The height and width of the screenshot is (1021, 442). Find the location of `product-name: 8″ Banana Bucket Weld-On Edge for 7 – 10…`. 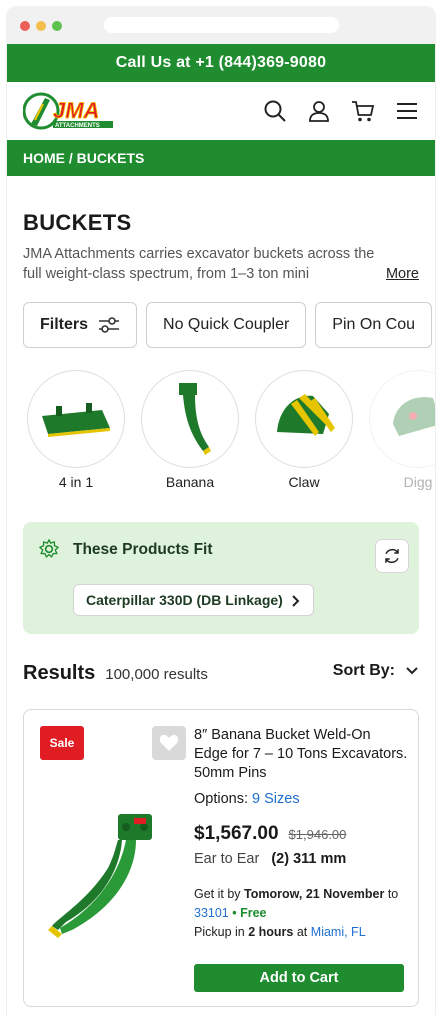

product-name: 8″ Banana Bucket Weld-On Edge for 7 – 10… is located at coordinates (301, 754).